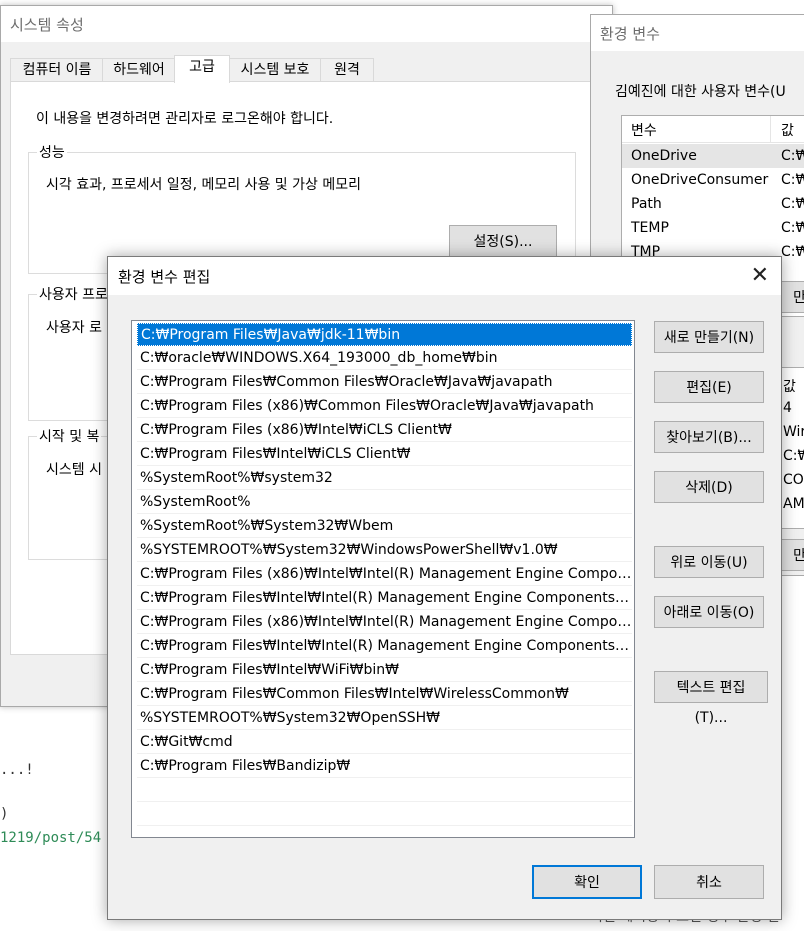  I want to click on tab-advanced: 고급, so click(202, 69).